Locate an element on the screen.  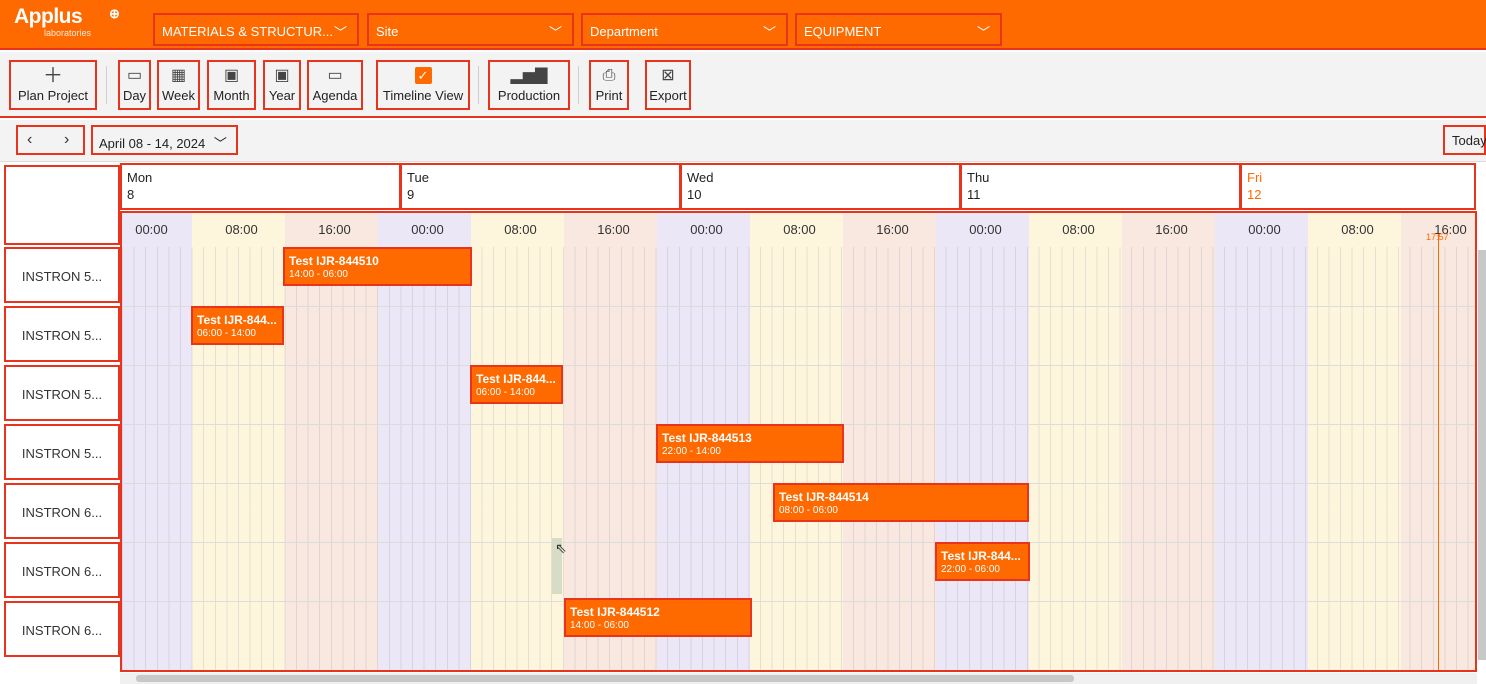
plus-icon: ＋ is located at coordinates (53, 76).